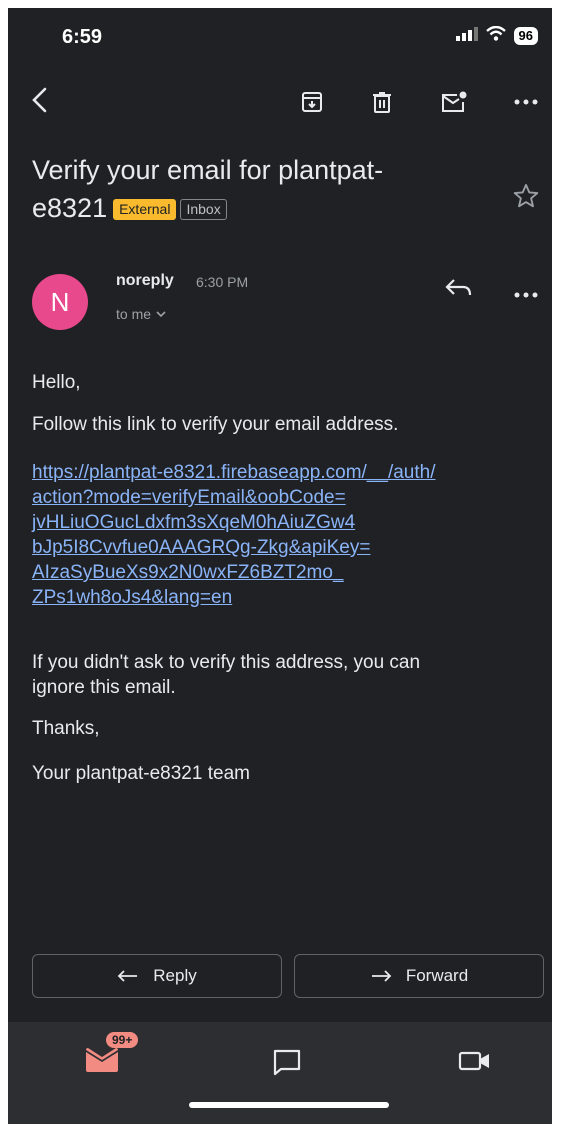  I want to click on inbox-label: Inbox, so click(203, 210).